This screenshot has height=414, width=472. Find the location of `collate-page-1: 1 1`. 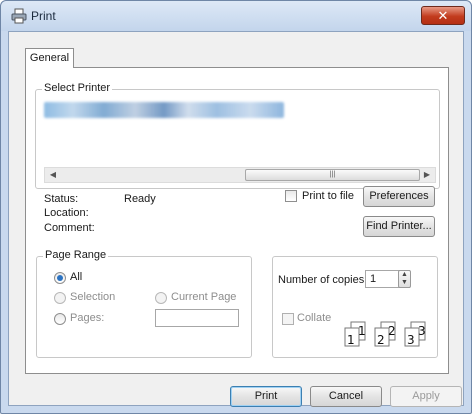

collate-page-1: 1 1 is located at coordinates (355, 334).